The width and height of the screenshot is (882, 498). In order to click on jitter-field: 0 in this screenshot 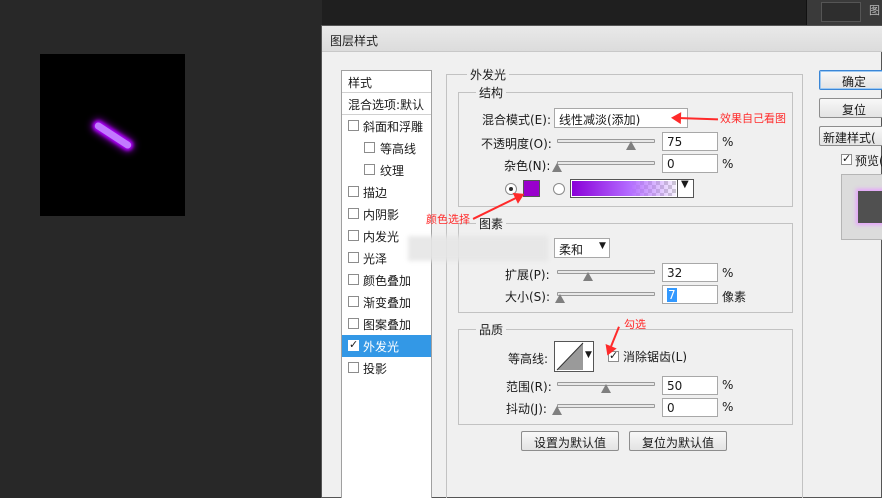, I will do `click(690, 407)`.